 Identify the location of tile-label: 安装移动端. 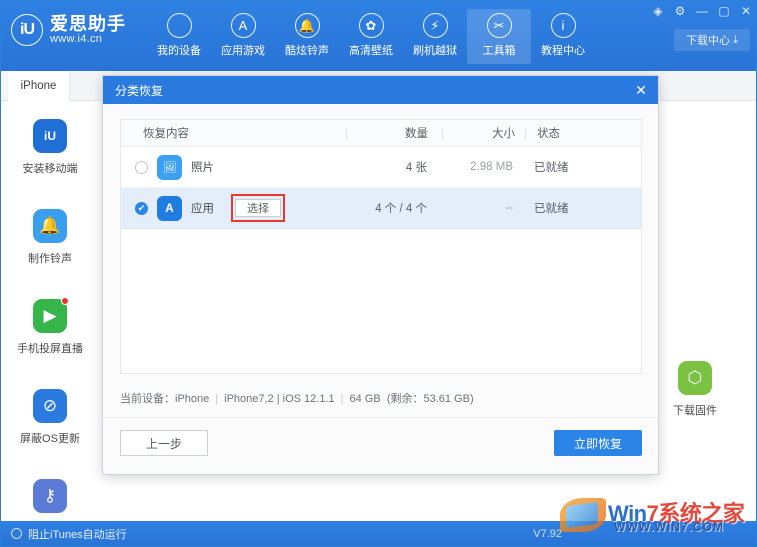
(50, 169).